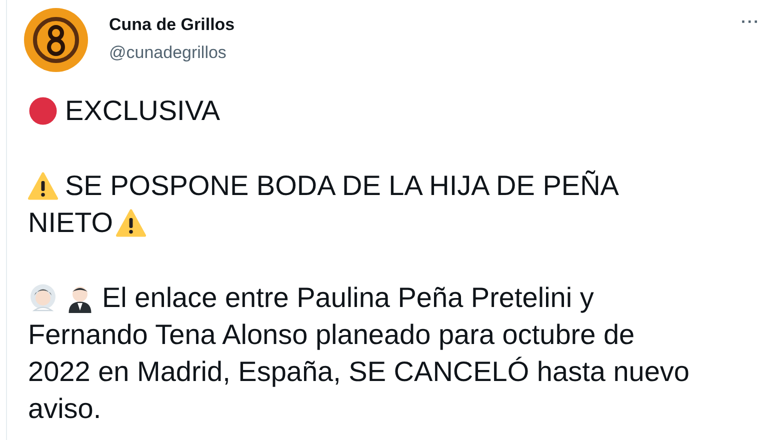  What do you see at coordinates (65, 409) in the screenshot?
I see `tweet-text: aviso.` at bounding box center [65, 409].